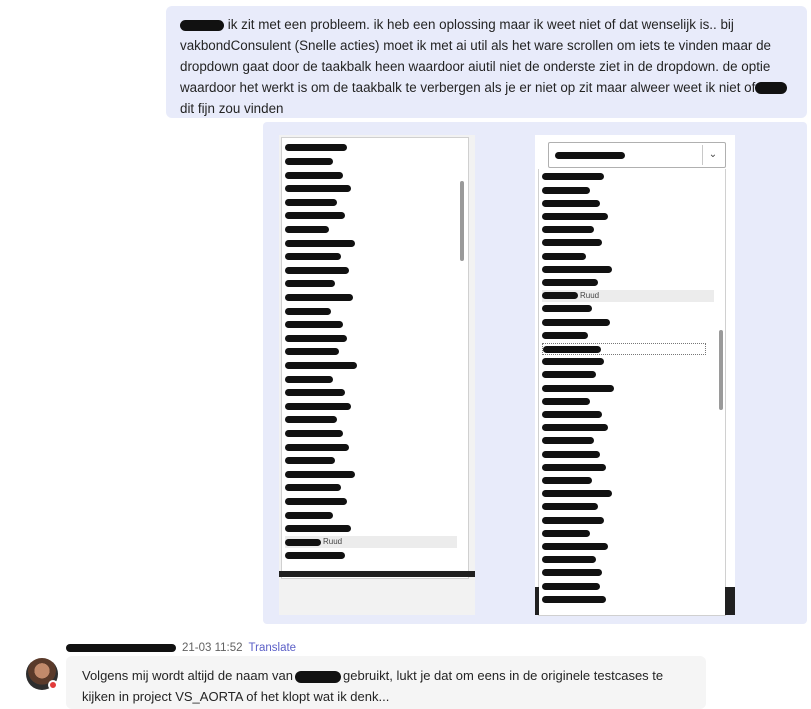 This screenshot has width=811, height=709. What do you see at coordinates (377, 574) in the screenshot?
I see `taskbar-overlap` at bounding box center [377, 574].